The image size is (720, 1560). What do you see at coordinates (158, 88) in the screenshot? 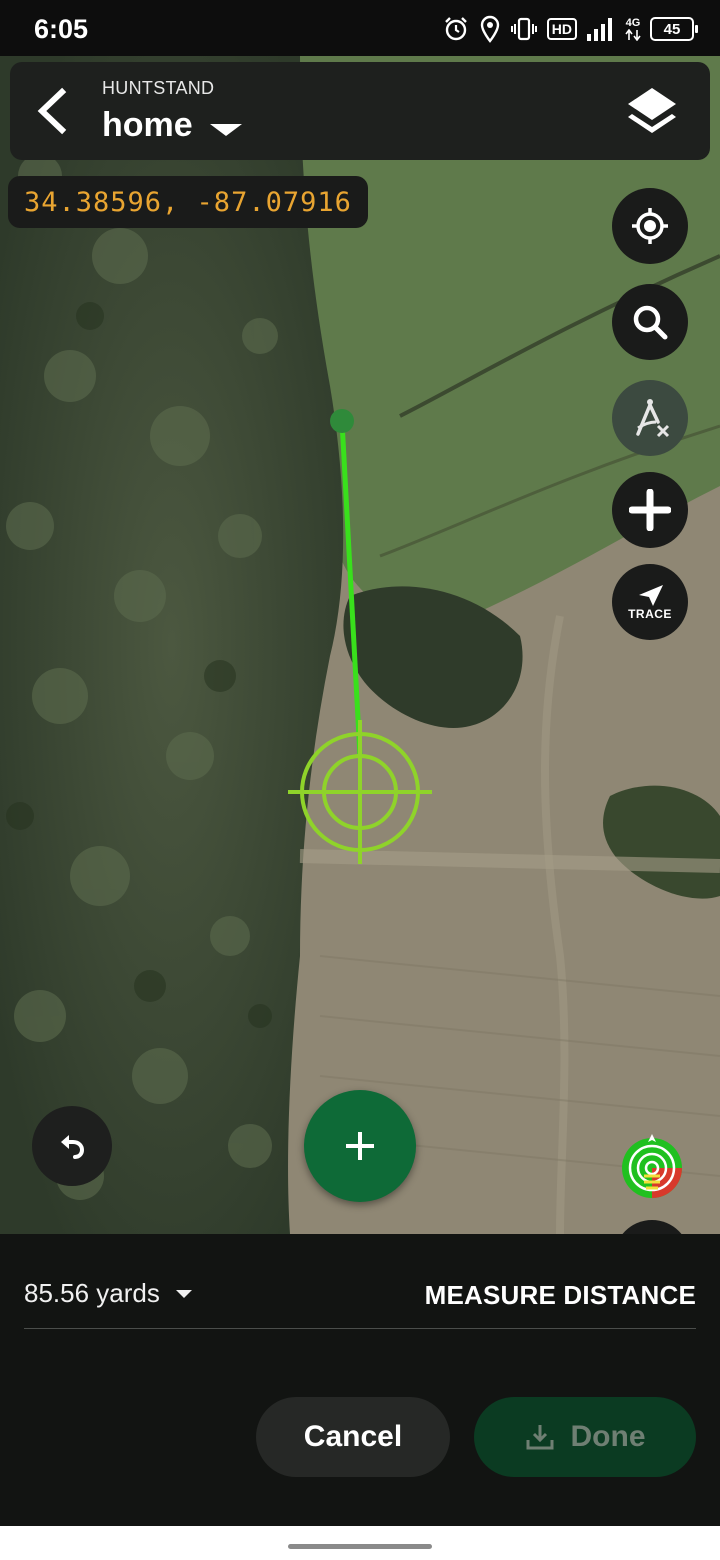
I see `map-provider-label: HUNTSTAND` at bounding box center [158, 88].